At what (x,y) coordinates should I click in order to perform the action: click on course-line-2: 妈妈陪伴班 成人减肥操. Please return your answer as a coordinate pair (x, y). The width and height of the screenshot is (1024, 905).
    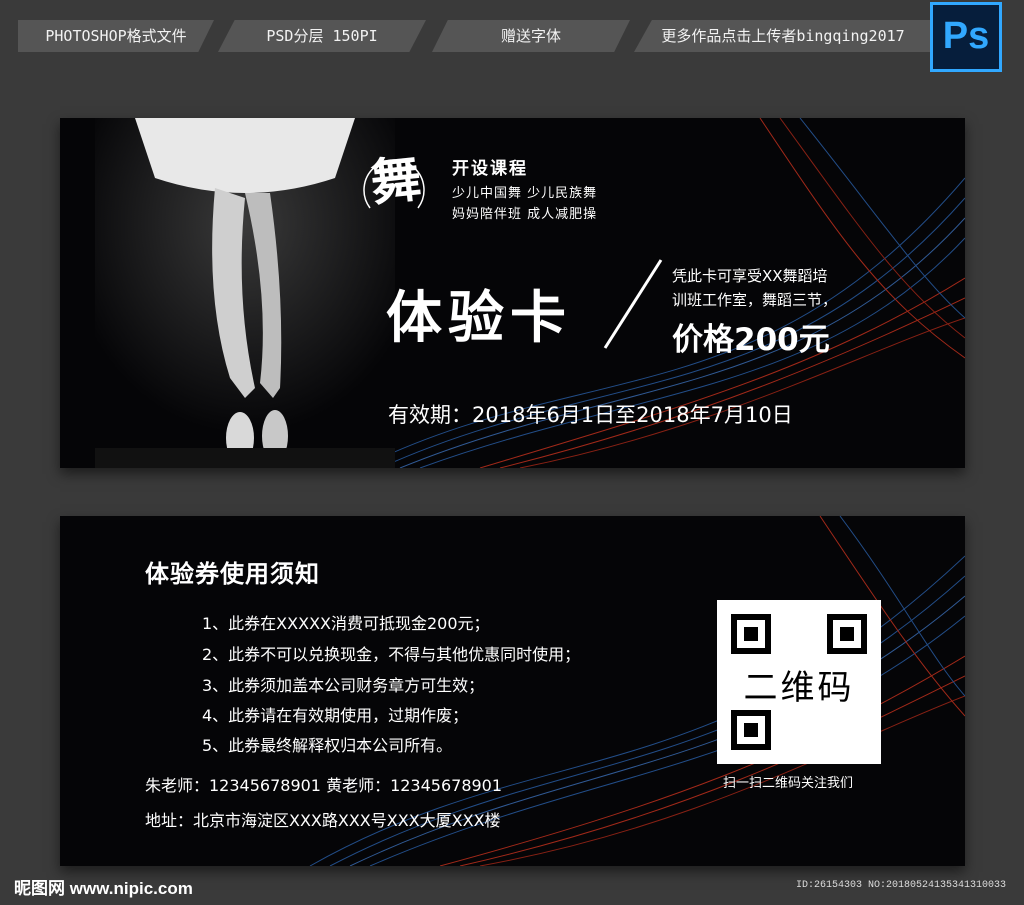
    Looking at the image, I should click on (525, 214).